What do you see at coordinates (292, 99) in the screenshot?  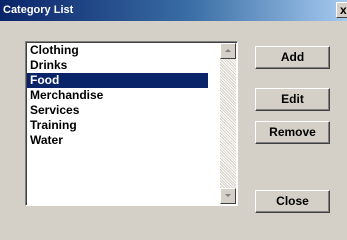 I see `edit-button: Edit` at bounding box center [292, 99].